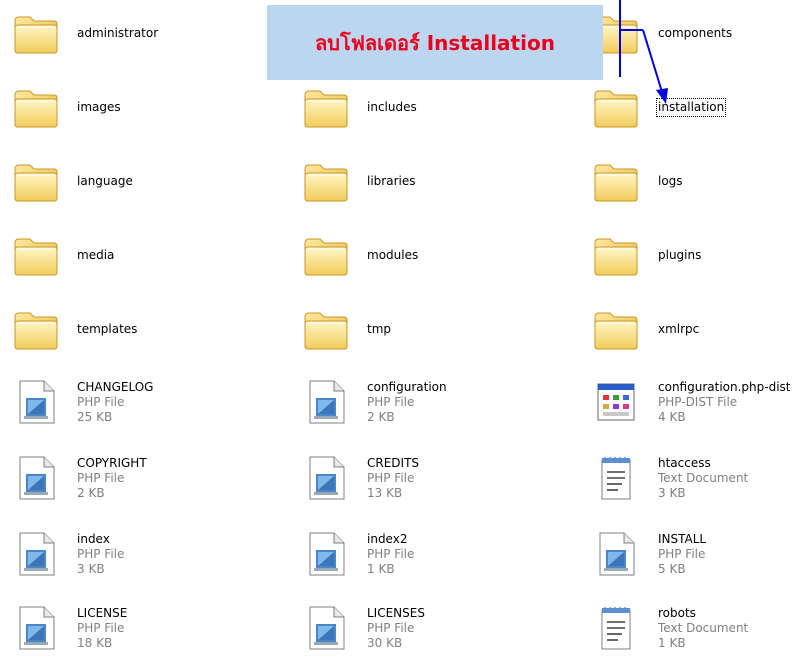 This screenshot has height=663, width=802. What do you see at coordinates (677, 613) in the screenshot?
I see `file-name: robots` at bounding box center [677, 613].